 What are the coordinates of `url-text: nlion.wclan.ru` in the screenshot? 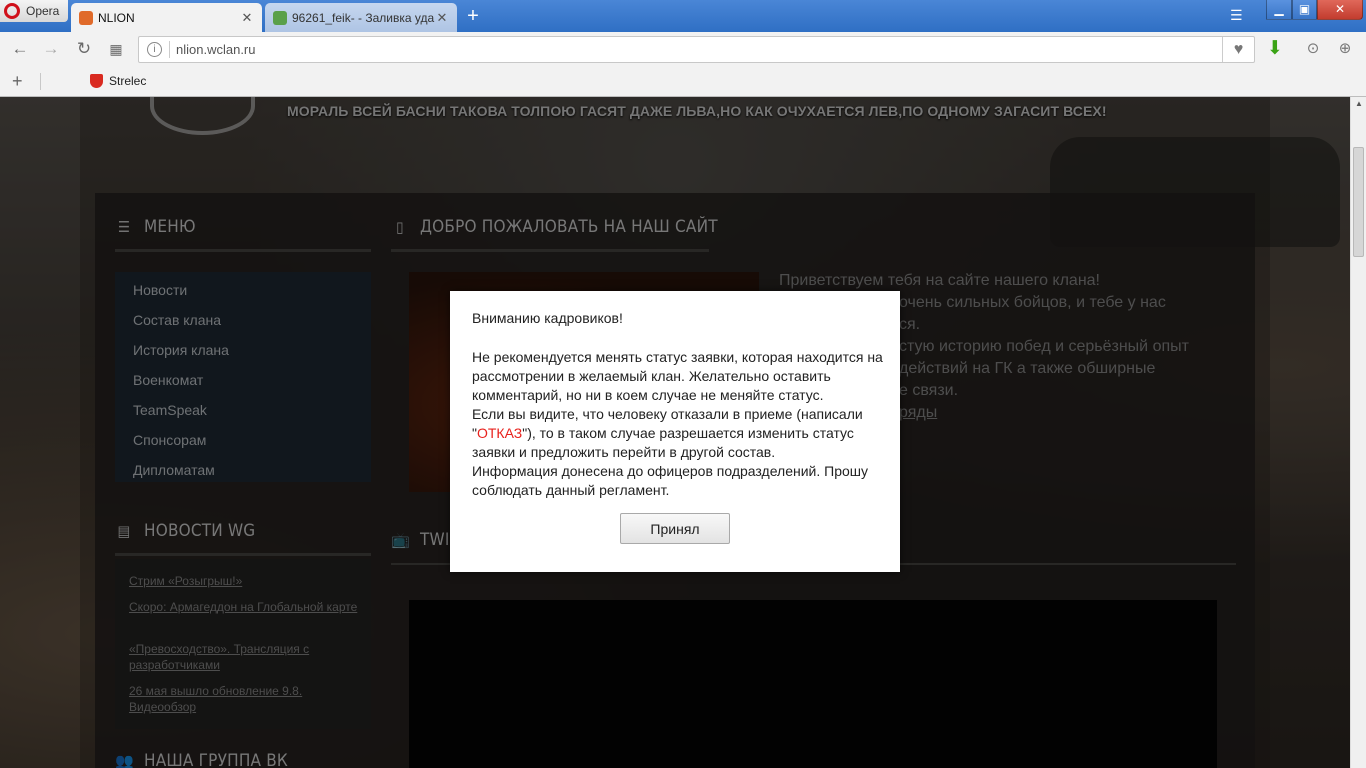 It's located at (216, 49).